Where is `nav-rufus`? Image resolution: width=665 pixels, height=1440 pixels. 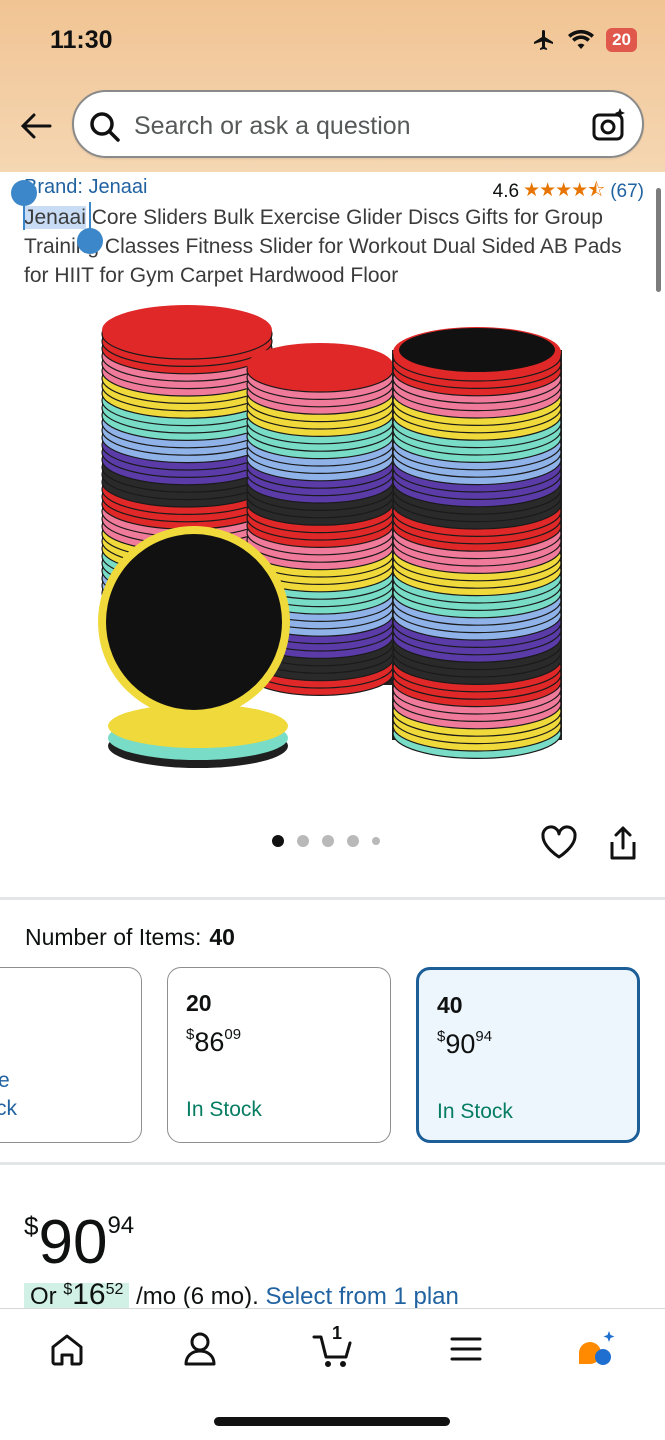 nav-rufus is located at coordinates (597, 1349).